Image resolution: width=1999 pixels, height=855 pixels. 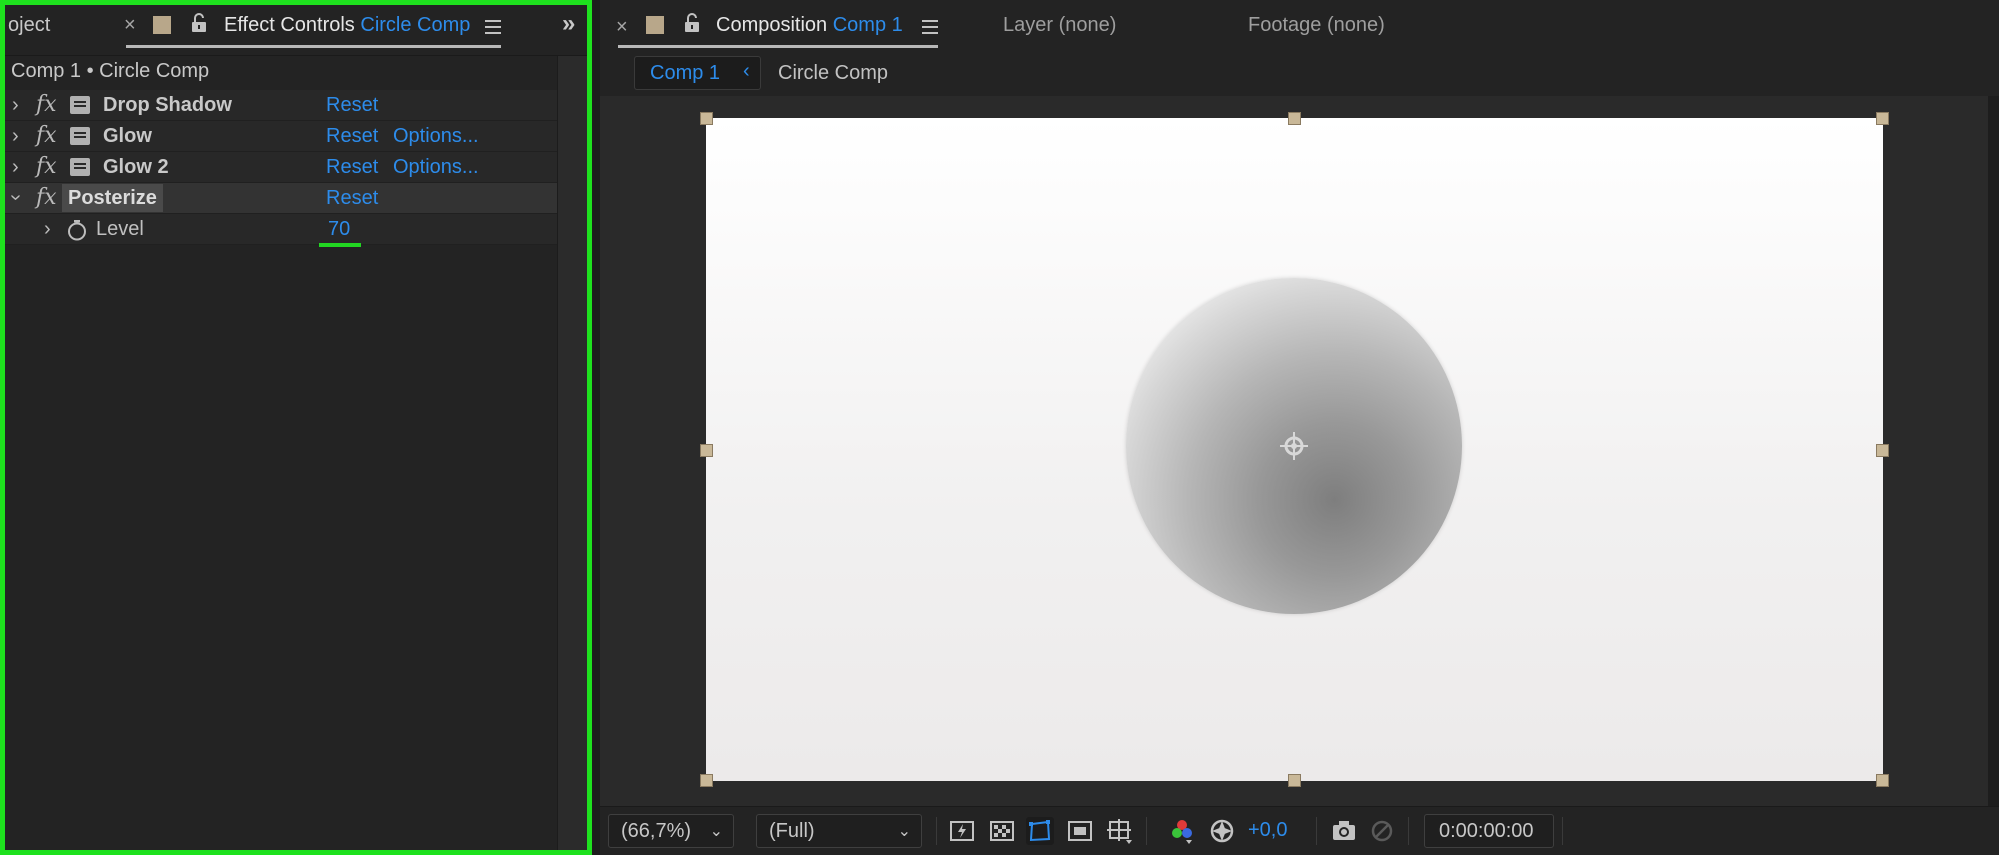 What do you see at coordinates (1382, 831) in the screenshot?
I see `show-snapshot-icon` at bounding box center [1382, 831].